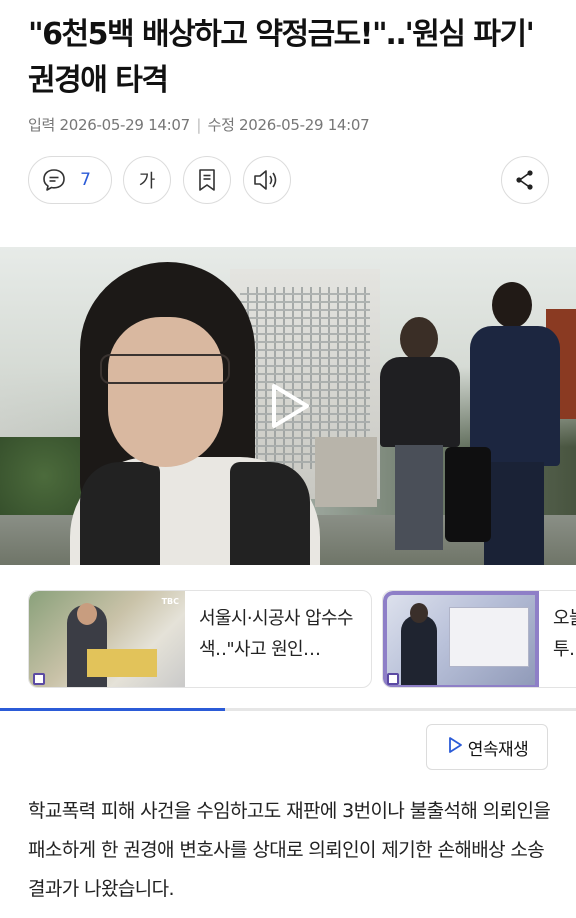  What do you see at coordinates (221, 125) in the screenshot?
I see `modified-label: 수정` at bounding box center [221, 125].